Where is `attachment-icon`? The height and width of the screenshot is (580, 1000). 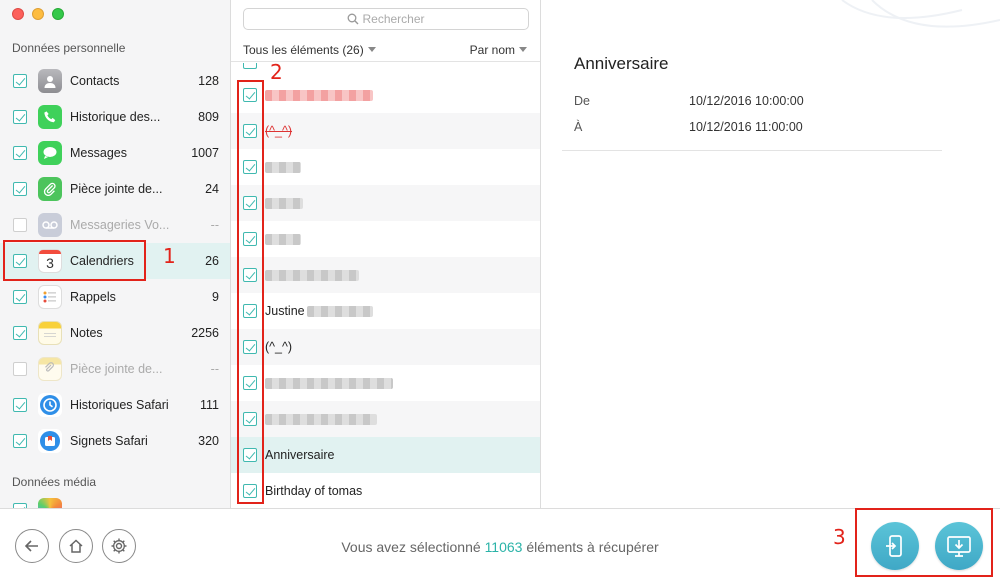 attachment-icon is located at coordinates (50, 189).